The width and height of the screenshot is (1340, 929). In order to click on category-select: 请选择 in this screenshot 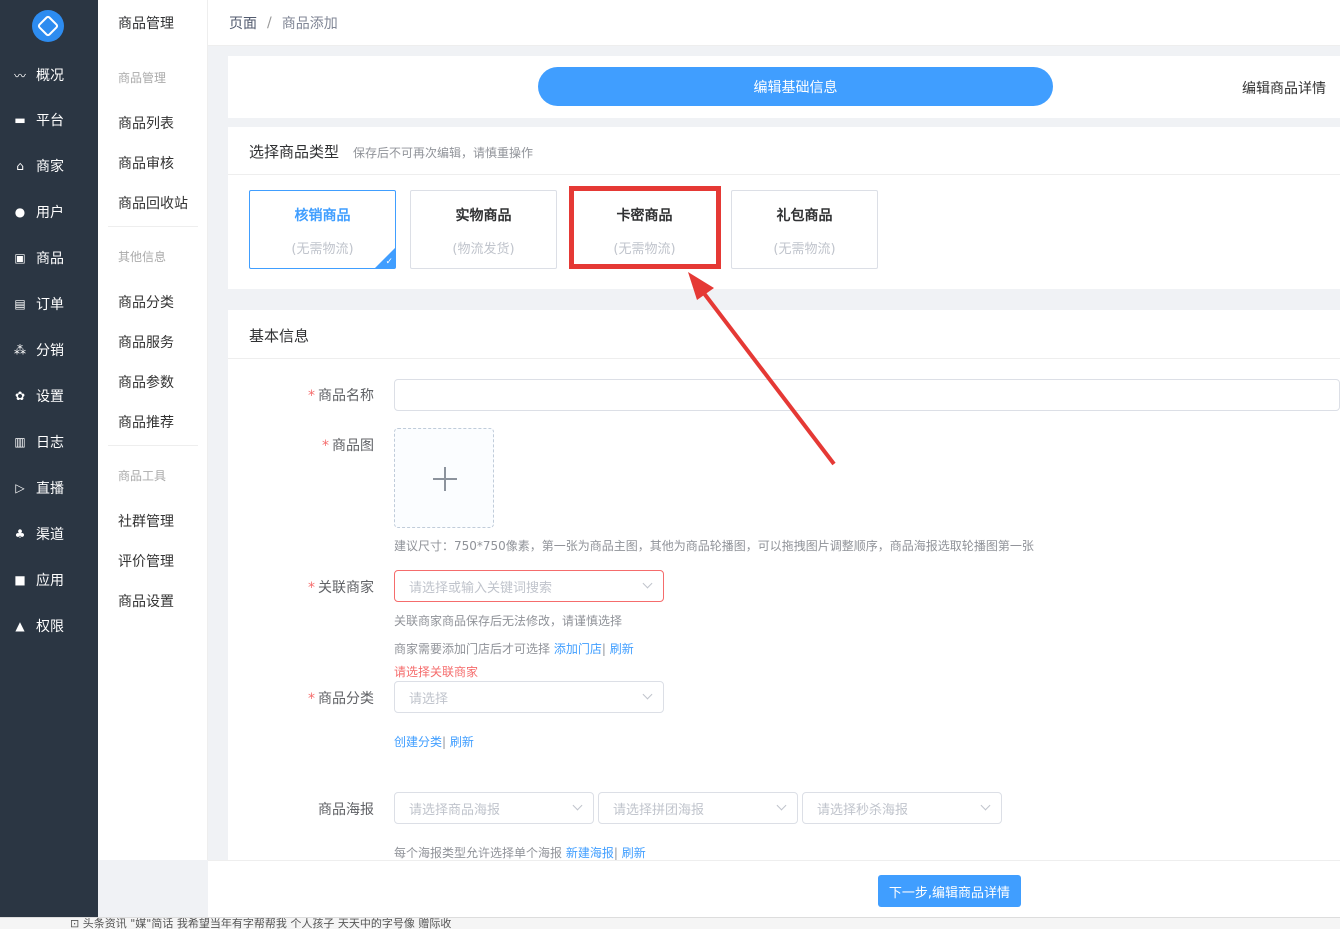, I will do `click(529, 697)`.